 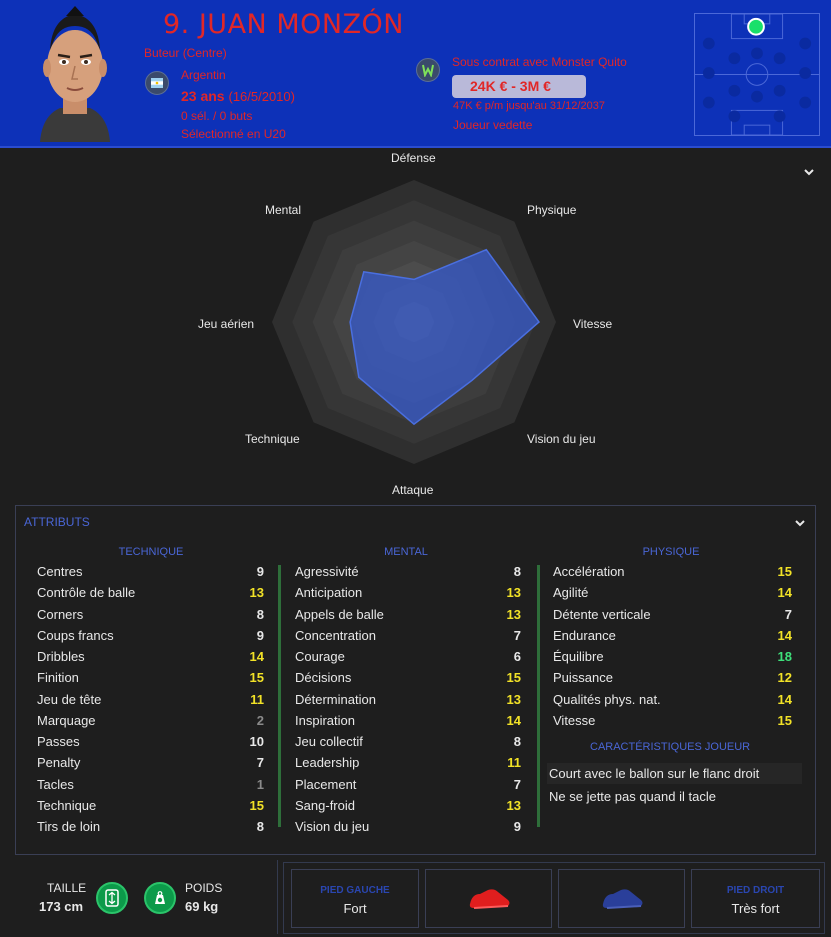 I want to click on attribute-name: Concentration, so click(x=335, y=635).